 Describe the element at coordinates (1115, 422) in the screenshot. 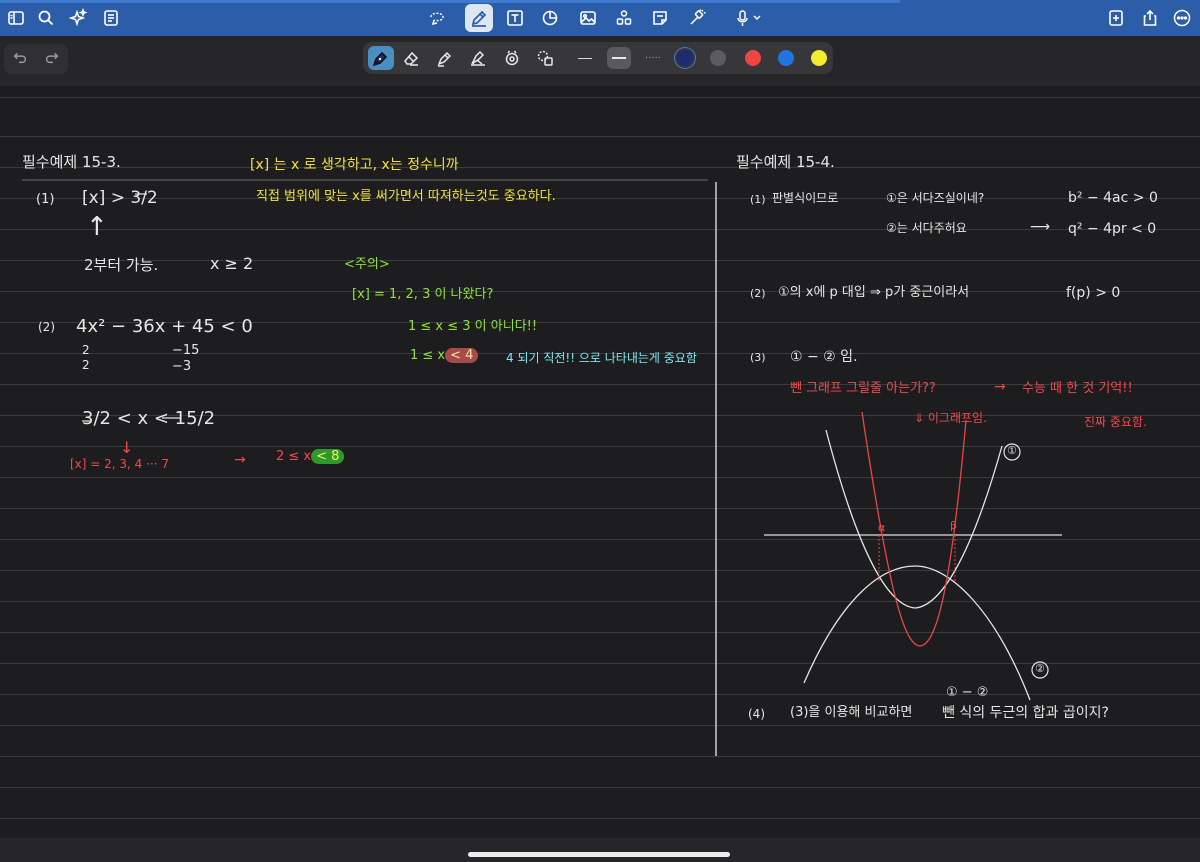

I see `right-r3-red3: 진짜 중요함.` at that location.